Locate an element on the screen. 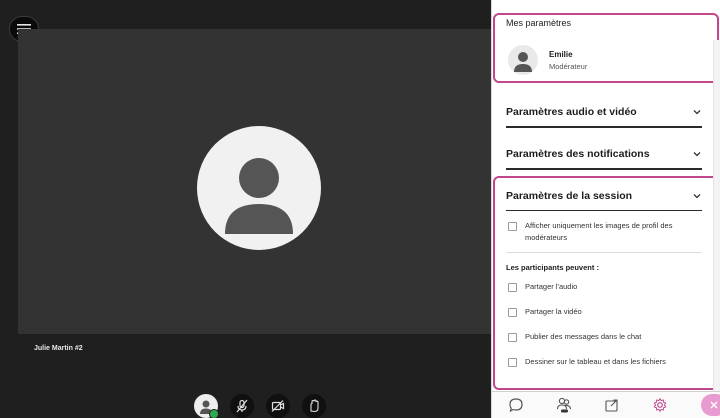 The width and height of the screenshot is (720, 418). camera-button is located at coordinates (278, 406).